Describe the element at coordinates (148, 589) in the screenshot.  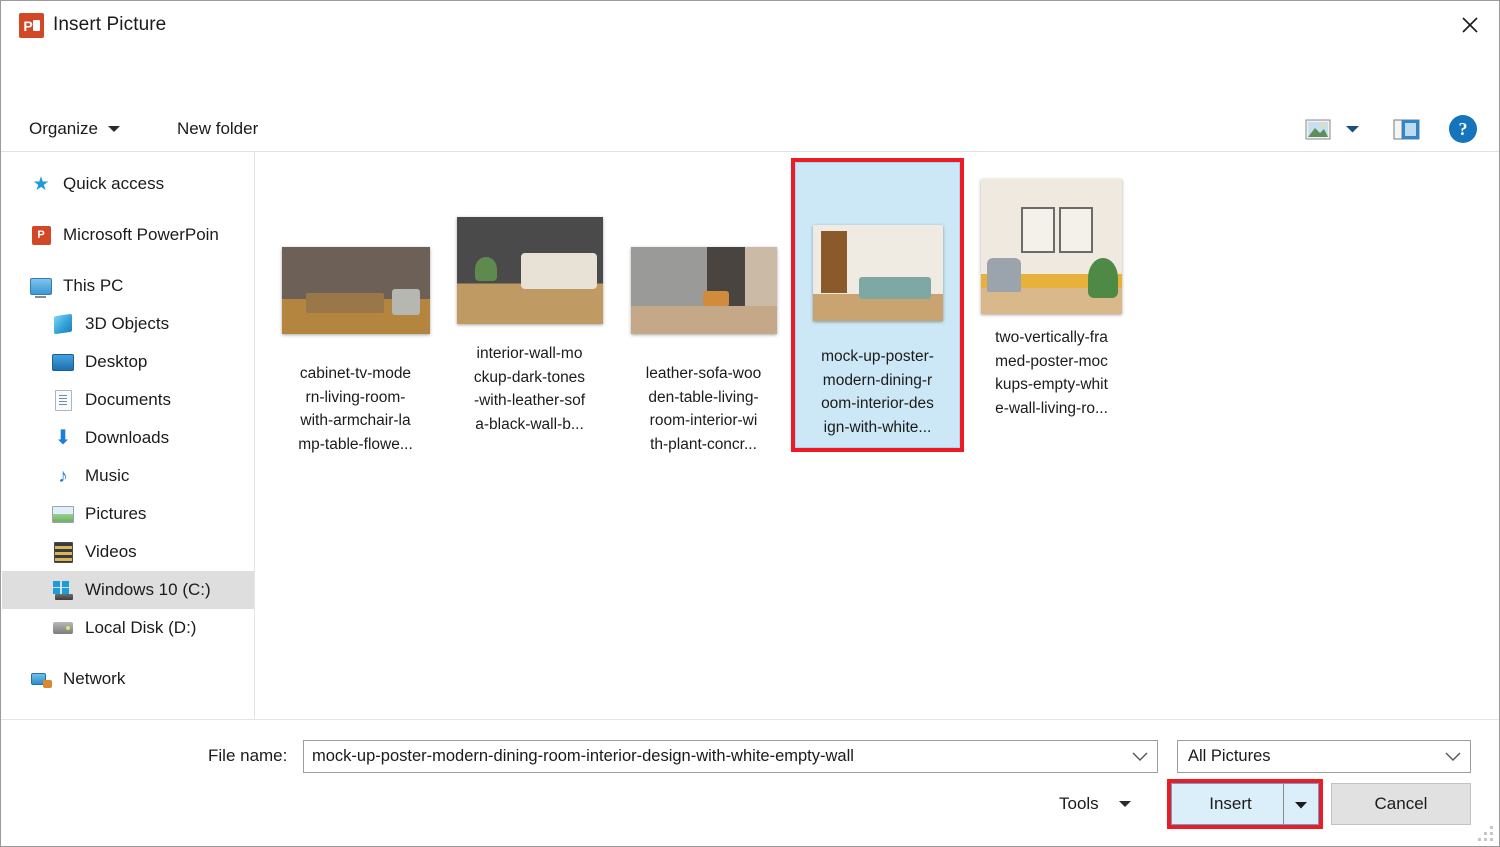
I see `sidebar-item-label: Windows 10 (C:)` at that location.